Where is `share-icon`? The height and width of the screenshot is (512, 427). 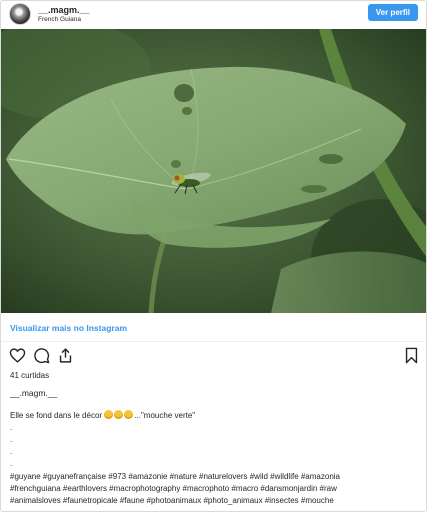 share-icon is located at coordinates (65, 355).